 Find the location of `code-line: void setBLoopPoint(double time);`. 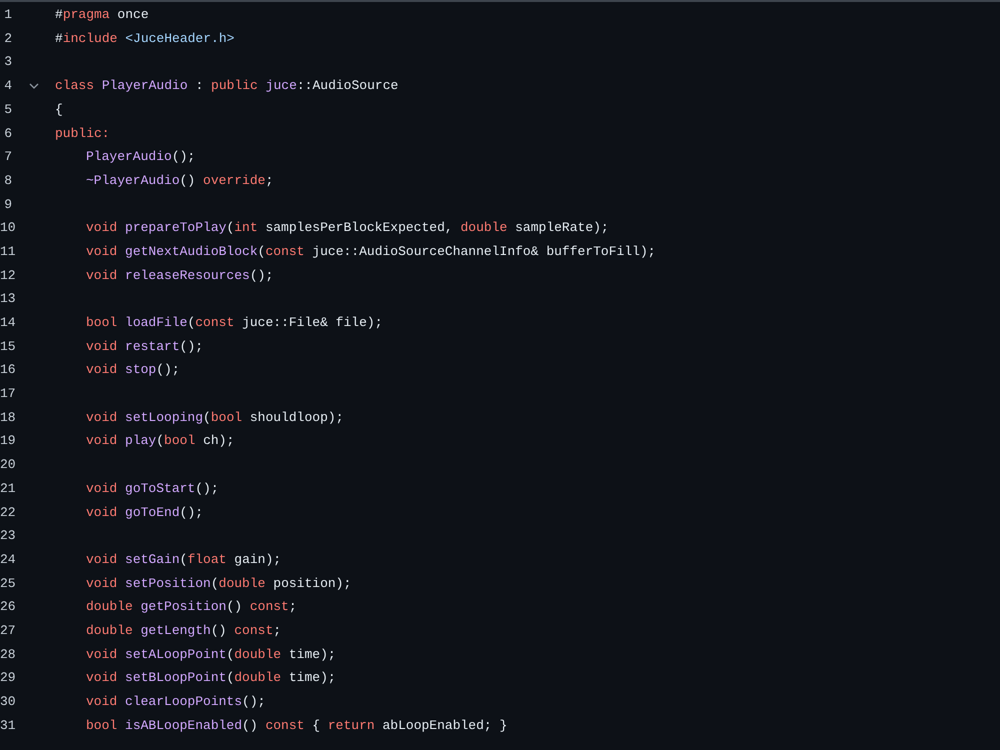

code-line: void setBLoopPoint(double time); is located at coordinates (211, 678).